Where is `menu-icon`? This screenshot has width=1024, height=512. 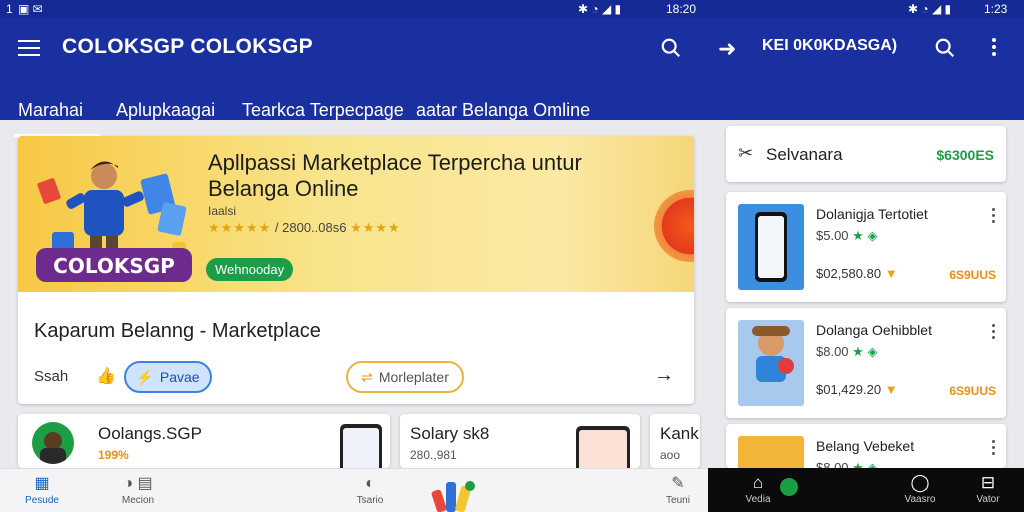
menu-icon is located at coordinates (29, 48).